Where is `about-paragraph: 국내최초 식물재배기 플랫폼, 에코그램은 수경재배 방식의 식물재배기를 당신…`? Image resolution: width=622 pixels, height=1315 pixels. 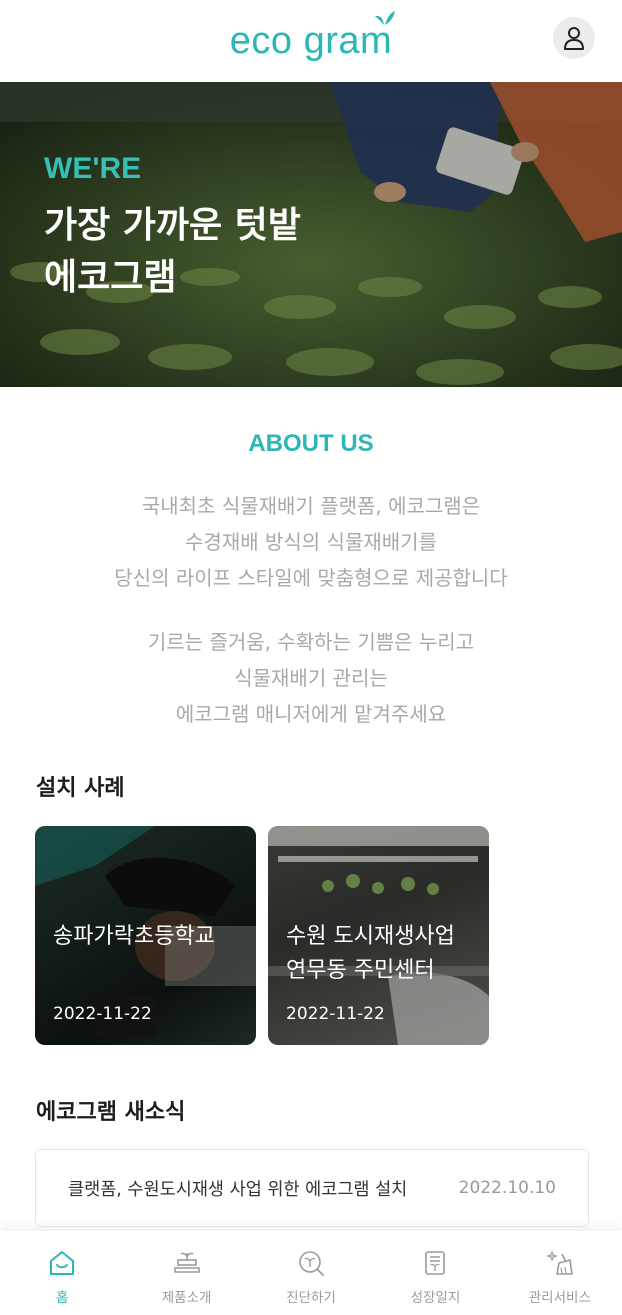 about-paragraph: 국내최초 식물재배기 플랫폼, 에코그램은 수경재배 방식의 식물재배기를 당신… is located at coordinates (311, 542).